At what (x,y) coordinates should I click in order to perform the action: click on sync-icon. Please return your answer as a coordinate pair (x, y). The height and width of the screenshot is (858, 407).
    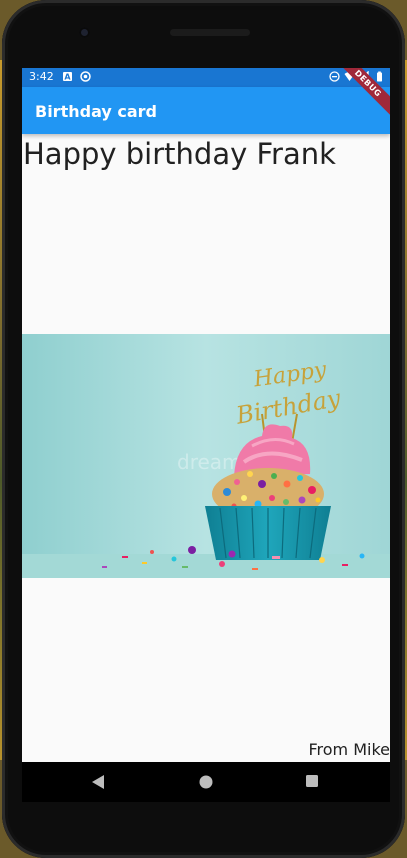
    Looking at the image, I should click on (85, 76).